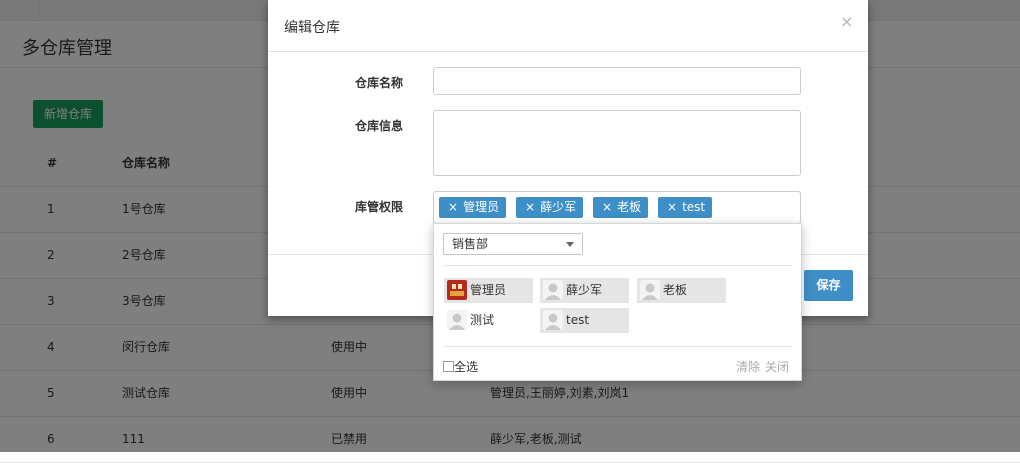 The width and height of the screenshot is (1020, 463). Describe the element at coordinates (629, 207) in the screenshot. I see `tag-label: 老板` at that location.